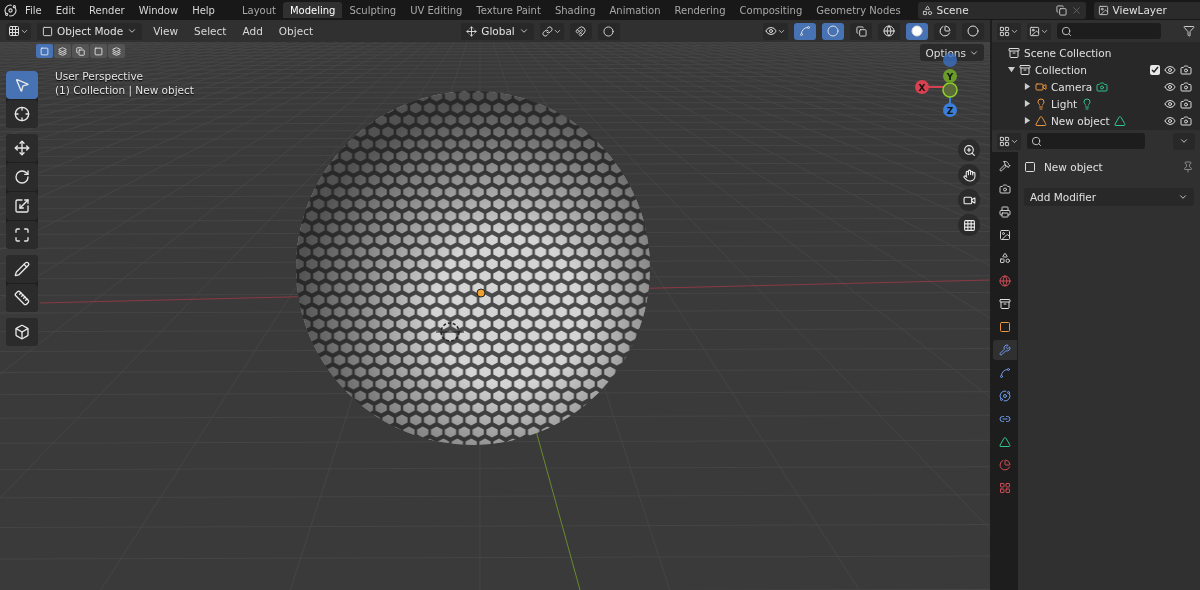 The height and width of the screenshot is (590, 1200). I want to click on tree-item: Light, so click(1064, 103).